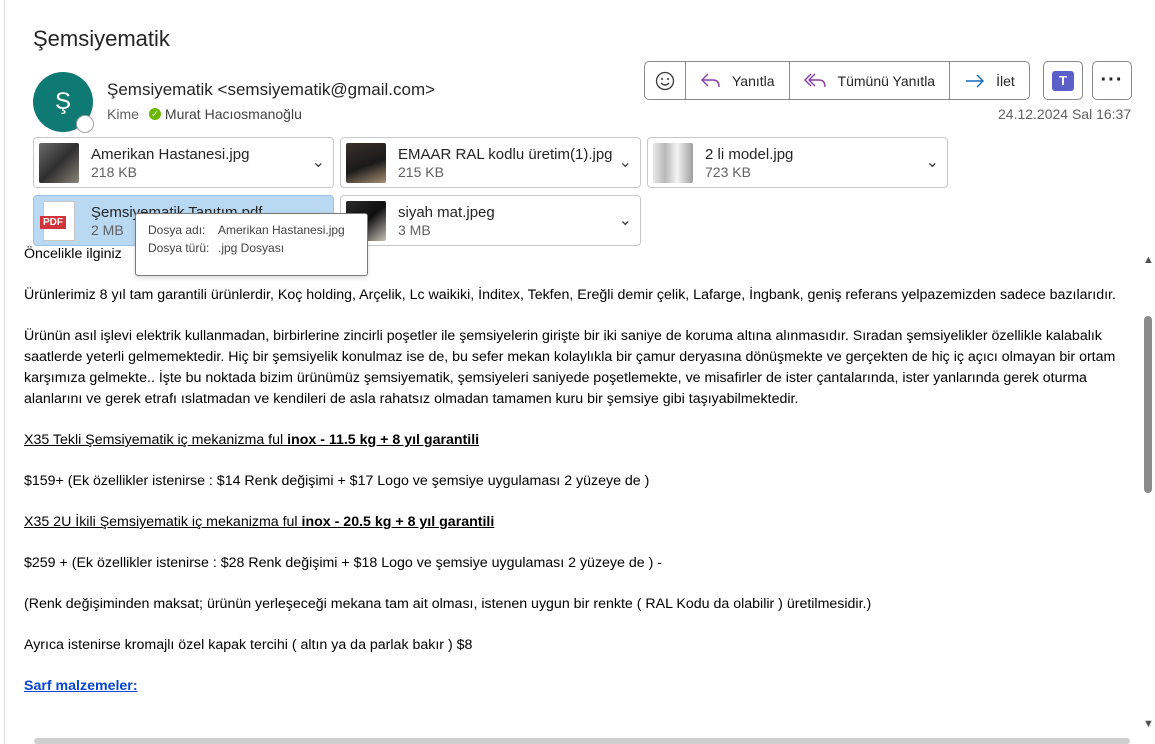  I want to click on reply-all-button: Tümünü Yanıtla, so click(870, 80).